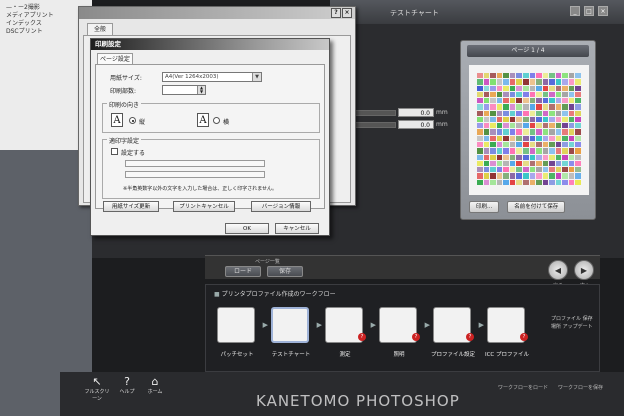 The height and width of the screenshot is (416, 624). What do you see at coordinates (297, 228) in the screenshot?
I see `cancel-button: キャンセル` at bounding box center [297, 228].